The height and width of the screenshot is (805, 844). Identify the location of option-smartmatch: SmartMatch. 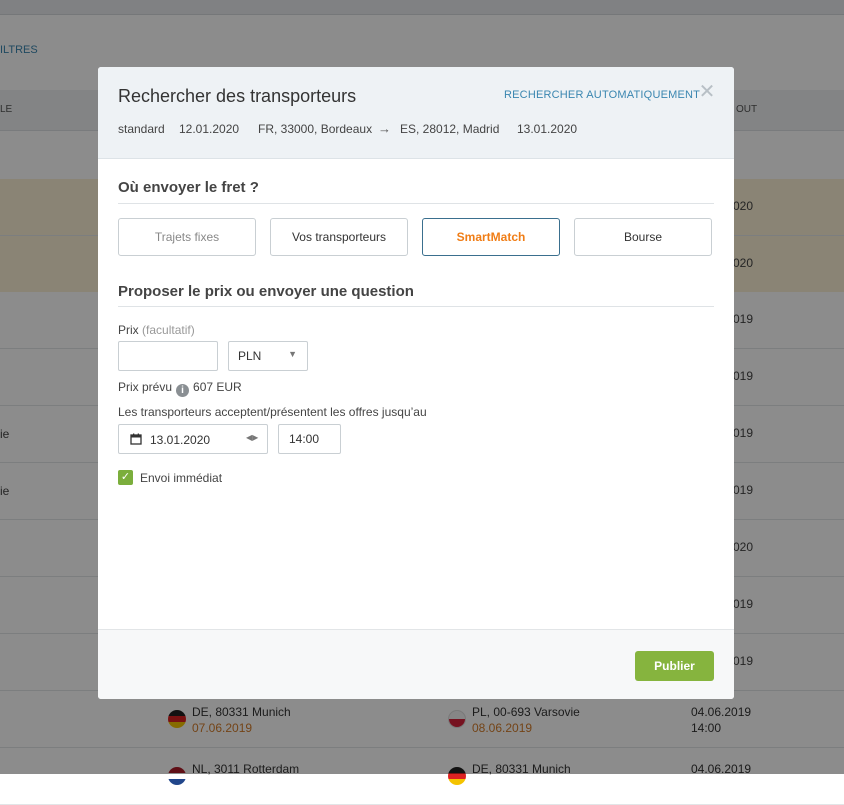
(491, 237).